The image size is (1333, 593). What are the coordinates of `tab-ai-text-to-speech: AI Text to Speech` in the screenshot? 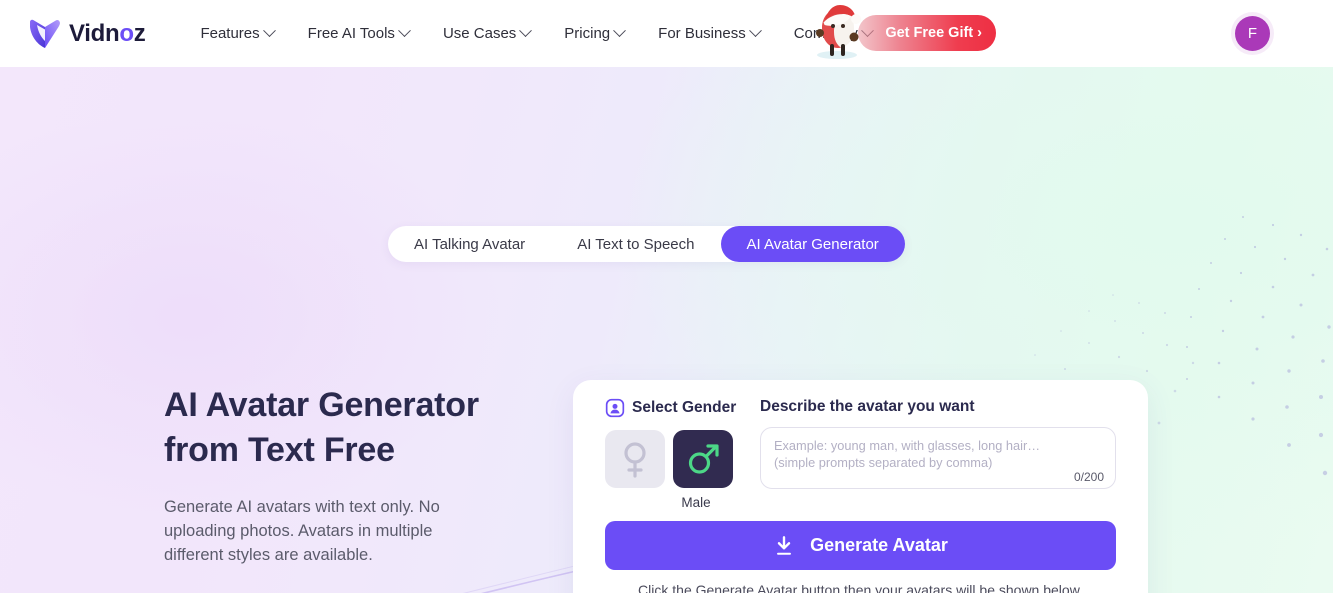 It's located at (635, 244).